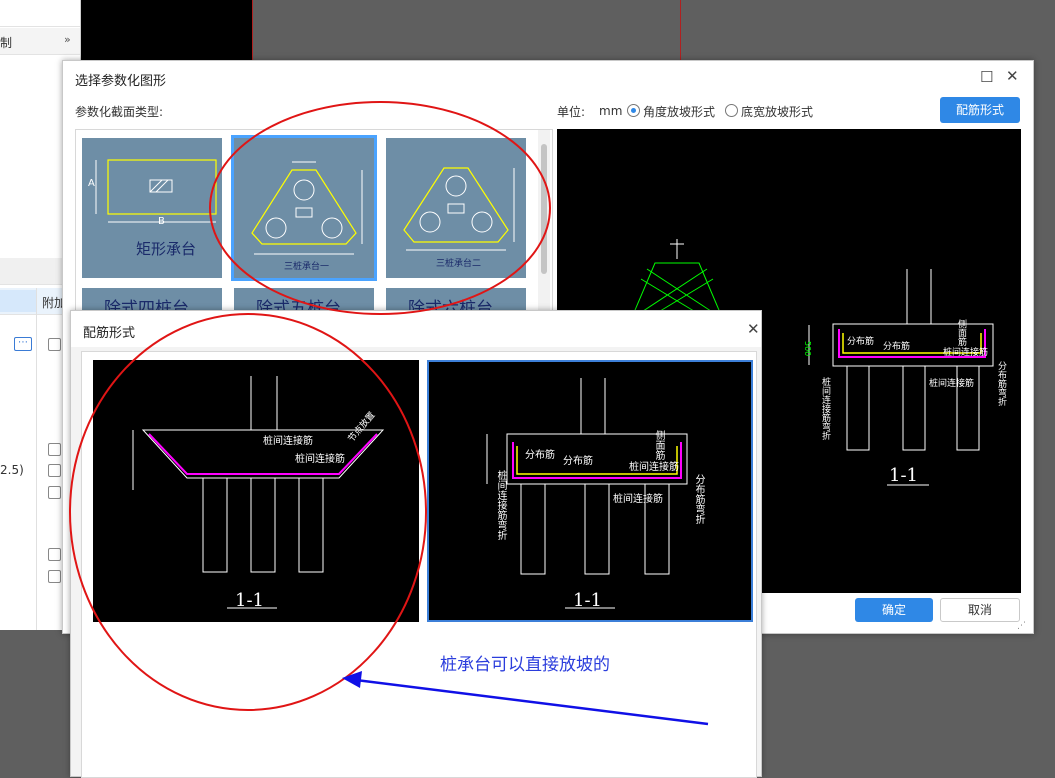 The width and height of the screenshot is (1055, 778). What do you see at coordinates (532, 702) in the screenshot?
I see `blue-arrow-annotation` at bounding box center [532, 702].